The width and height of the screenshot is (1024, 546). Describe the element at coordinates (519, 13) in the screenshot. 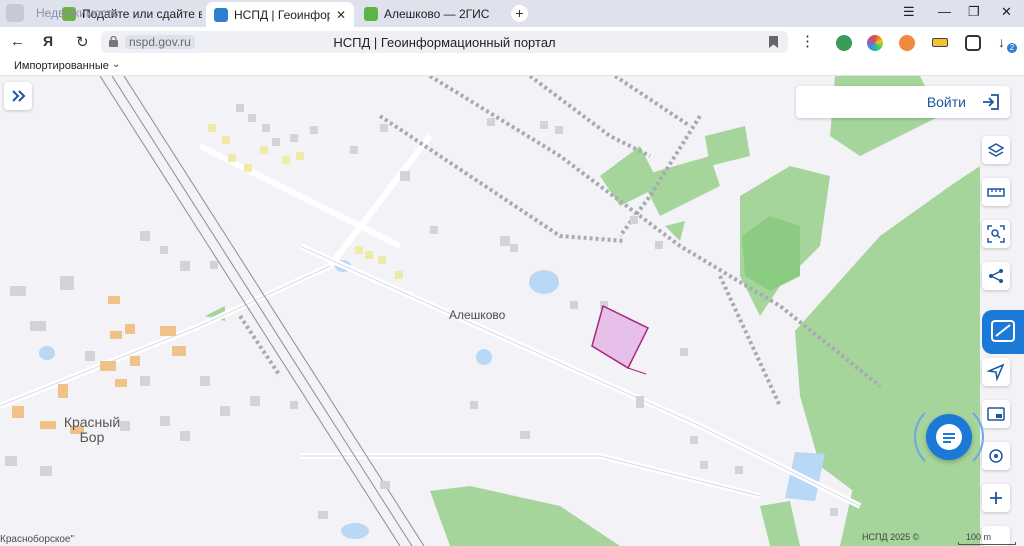

I see `new-tab-button: +` at that location.